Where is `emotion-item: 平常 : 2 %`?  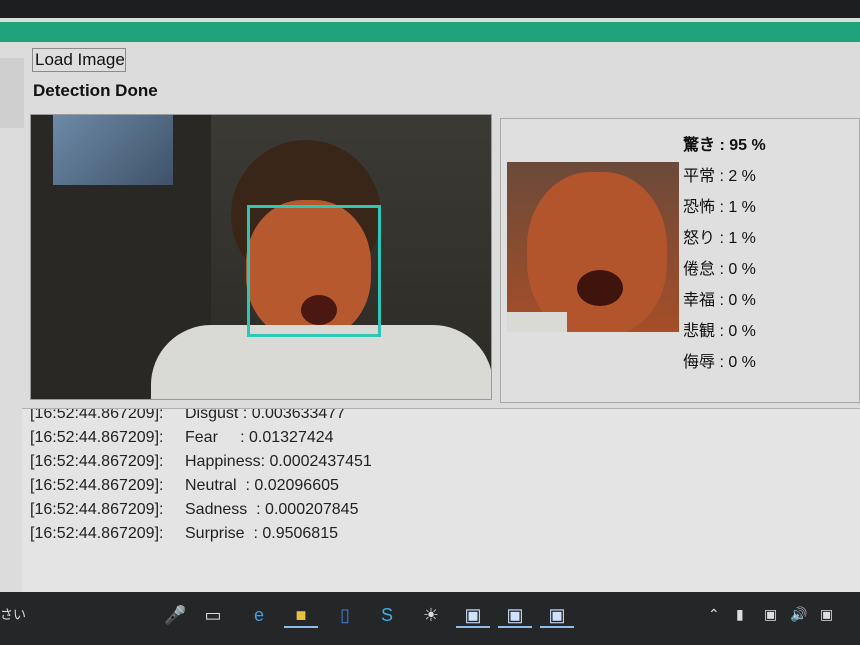
emotion-item: 平常 : 2 % is located at coordinates (719, 176).